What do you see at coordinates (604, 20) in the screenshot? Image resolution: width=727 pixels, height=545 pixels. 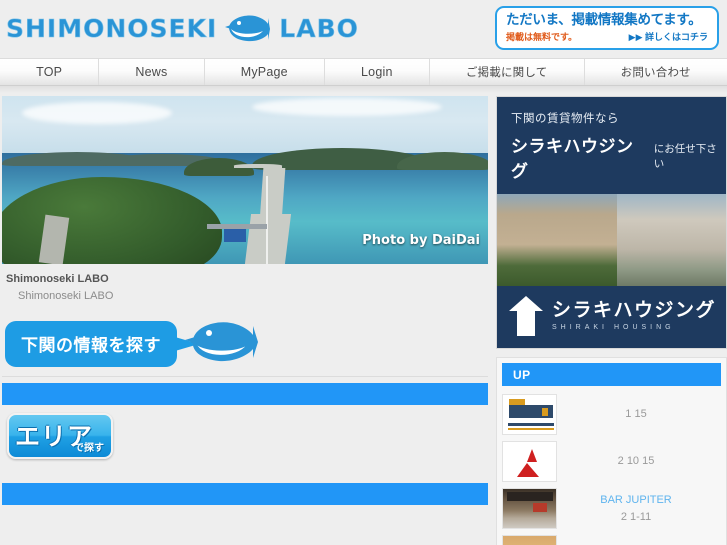 I see `promo-banner-main-text: ただいま、掲載情報集めてます。` at bounding box center [604, 20].